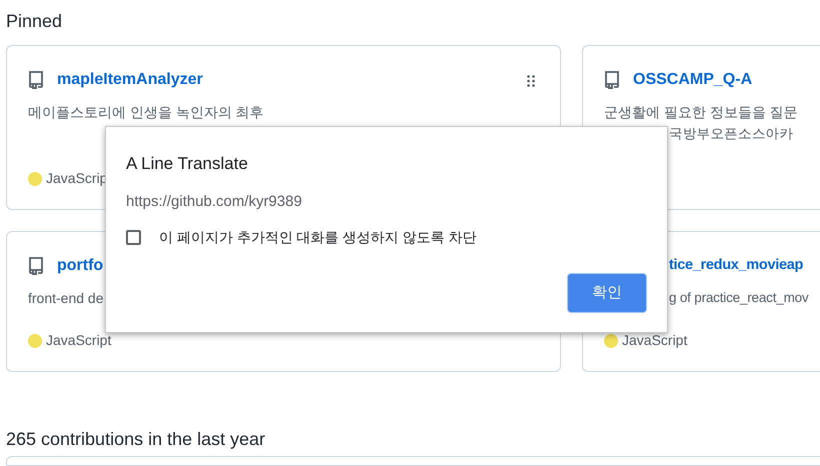 The height and width of the screenshot is (466, 820). Describe the element at coordinates (35, 21) in the screenshot. I see `section-title: Pinned` at that location.